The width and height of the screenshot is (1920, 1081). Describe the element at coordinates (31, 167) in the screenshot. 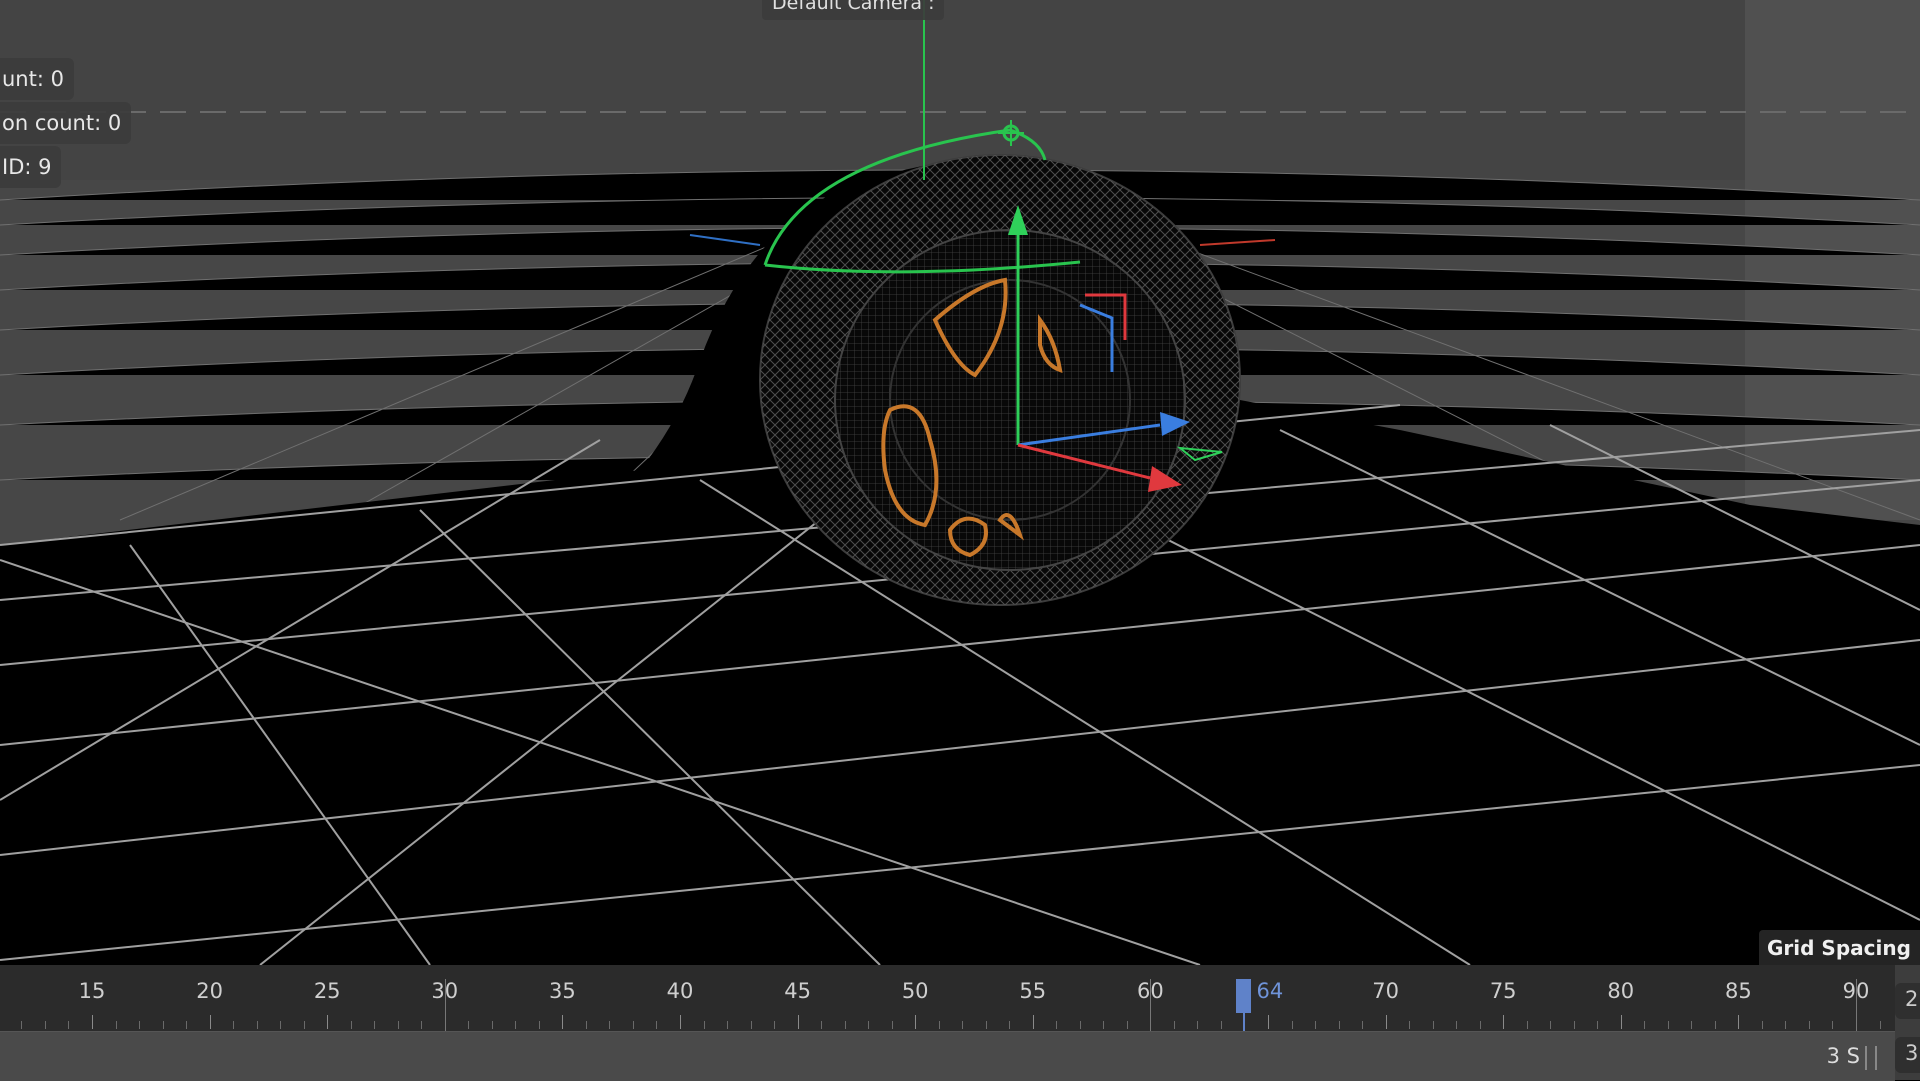

I see `hud-object-id: ID: 9` at that location.